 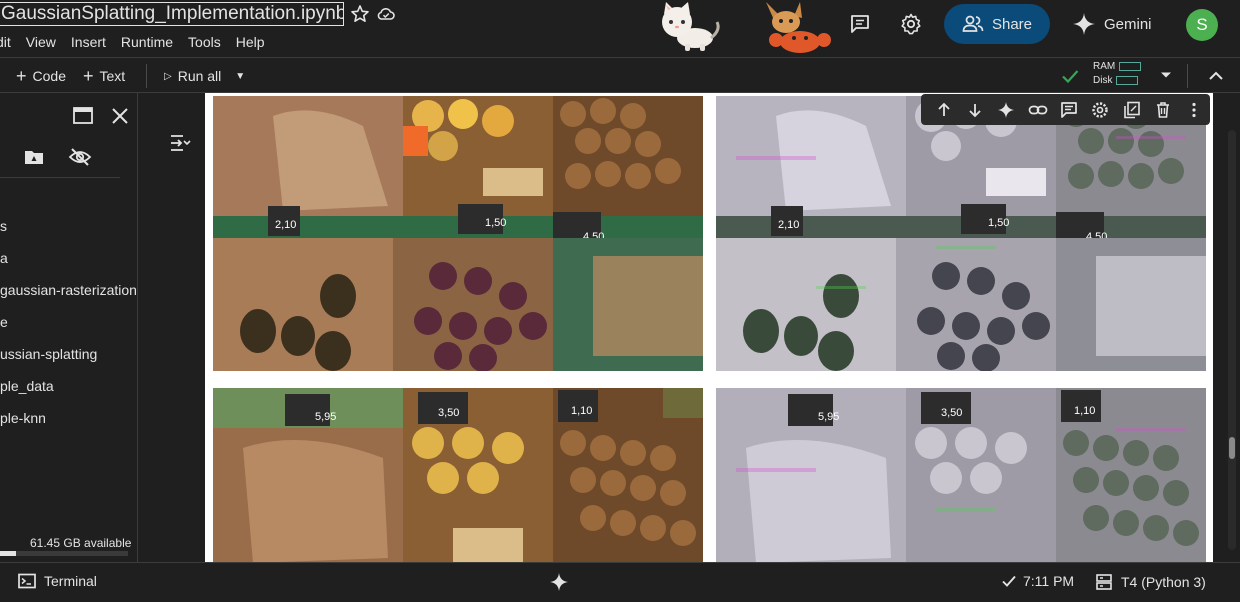 I want to click on ram-bar, so click(x=1130, y=66).